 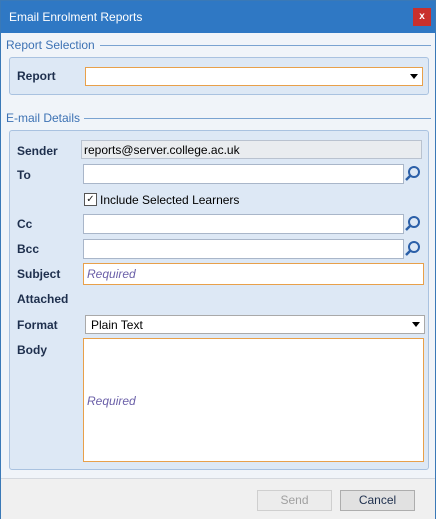 What do you see at coordinates (243, 174) in the screenshot?
I see `to-field` at bounding box center [243, 174].